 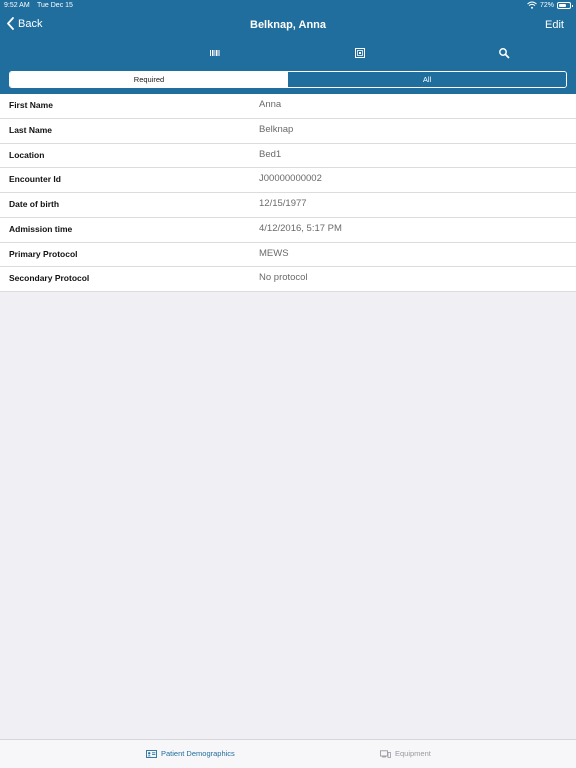 I want to click on navigation-bar: Back Belknap, Anna Edit, so click(x=288, y=26).